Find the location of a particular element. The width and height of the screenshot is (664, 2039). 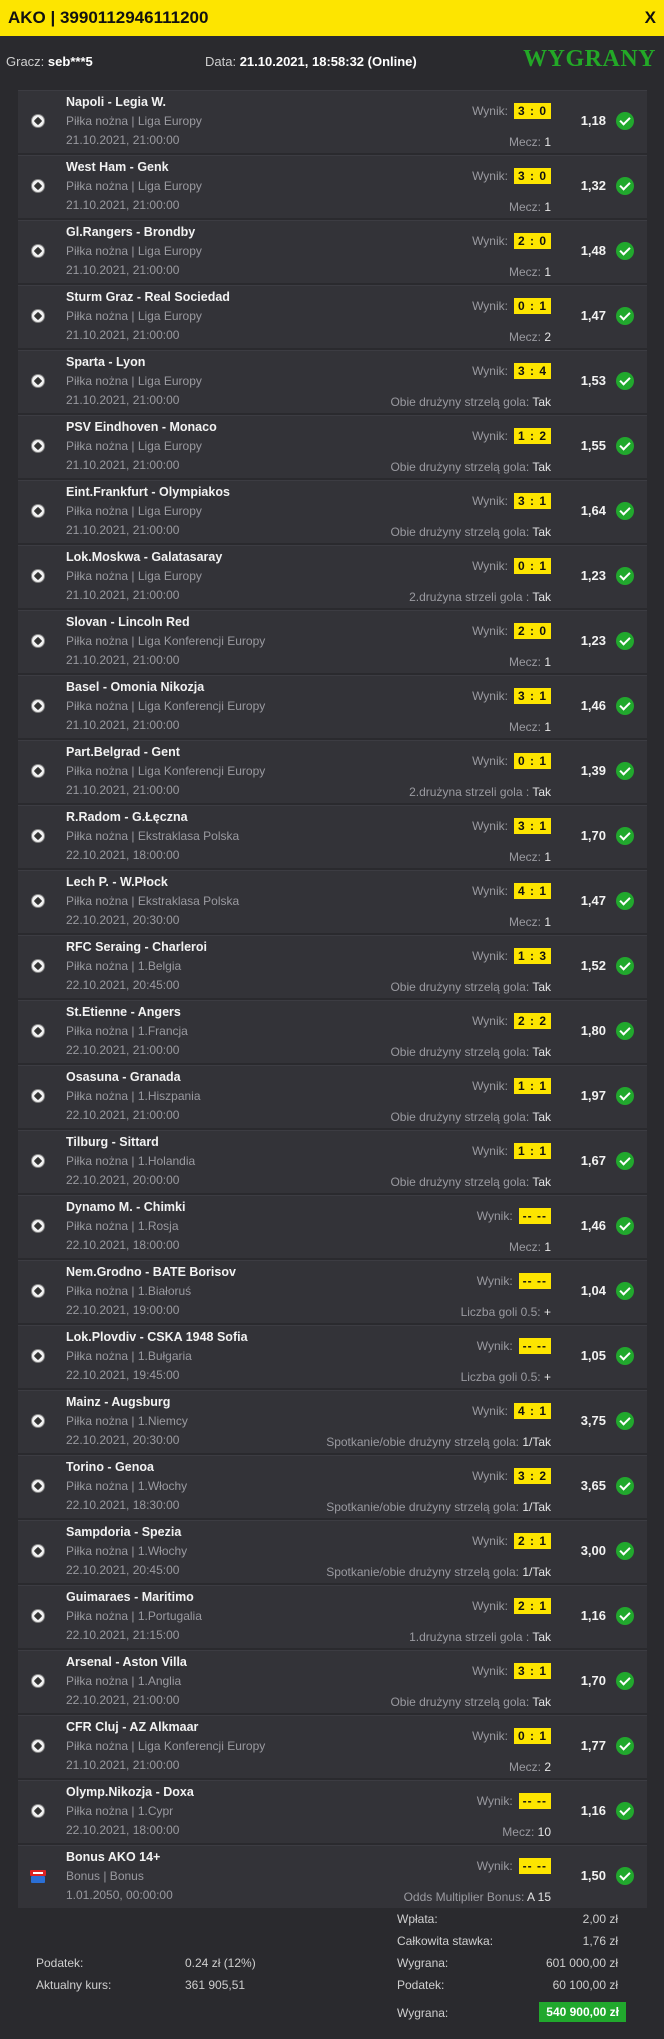

bet-label: Liczba goli 0.5: is located at coordinates (500, 1377).